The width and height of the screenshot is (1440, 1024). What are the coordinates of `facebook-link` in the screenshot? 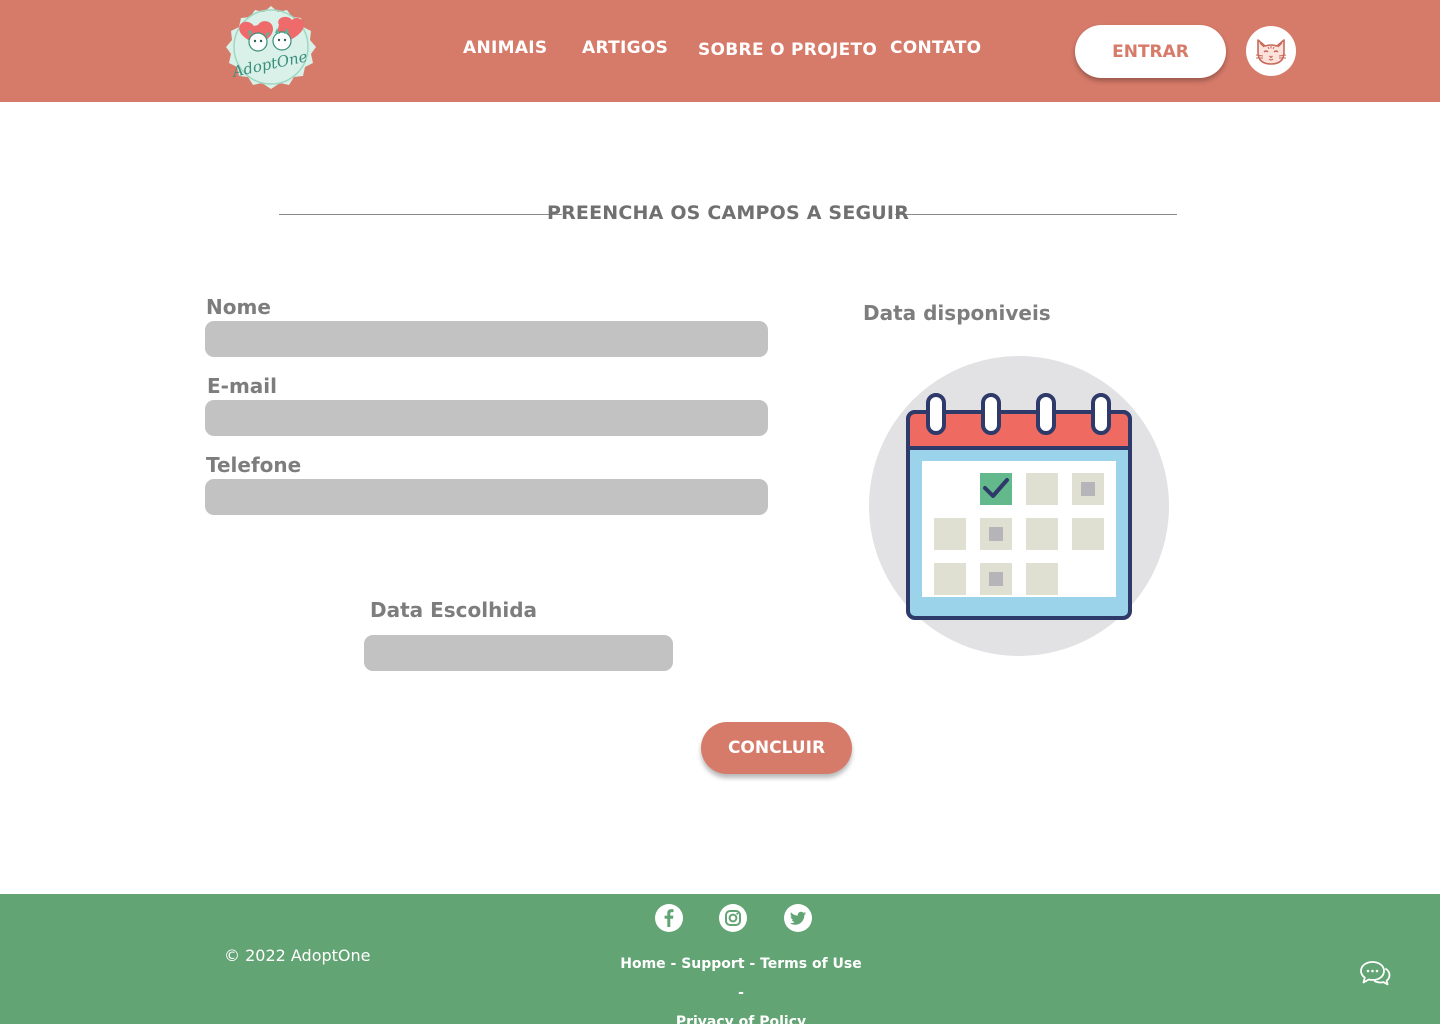 It's located at (669, 918).